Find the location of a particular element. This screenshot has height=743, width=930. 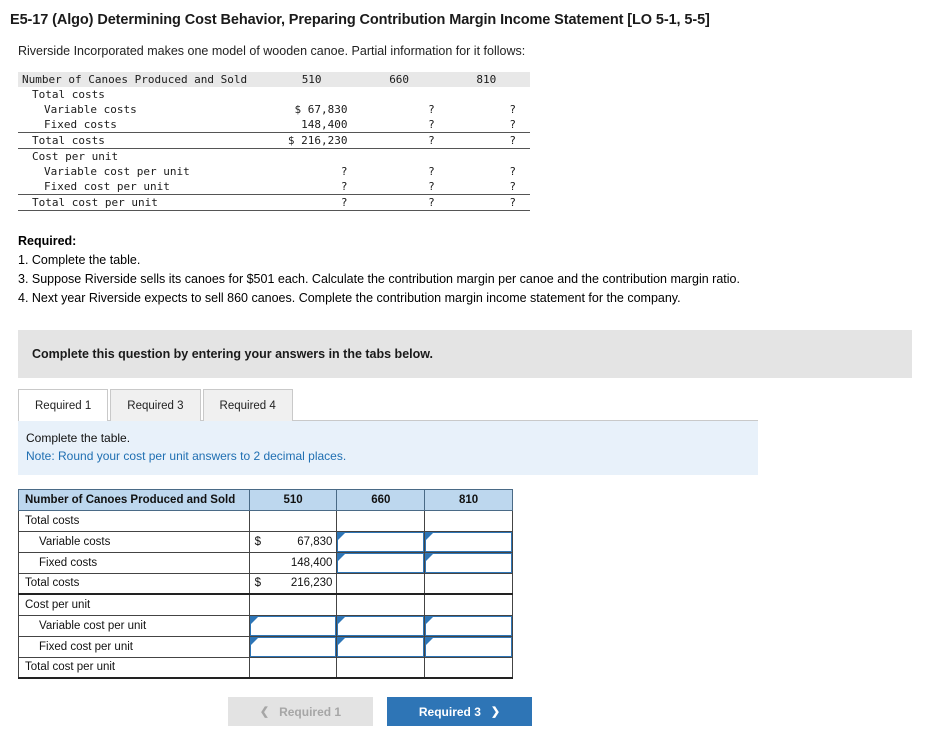

next-required-button: Required 3 ❯ is located at coordinates (459, 711).